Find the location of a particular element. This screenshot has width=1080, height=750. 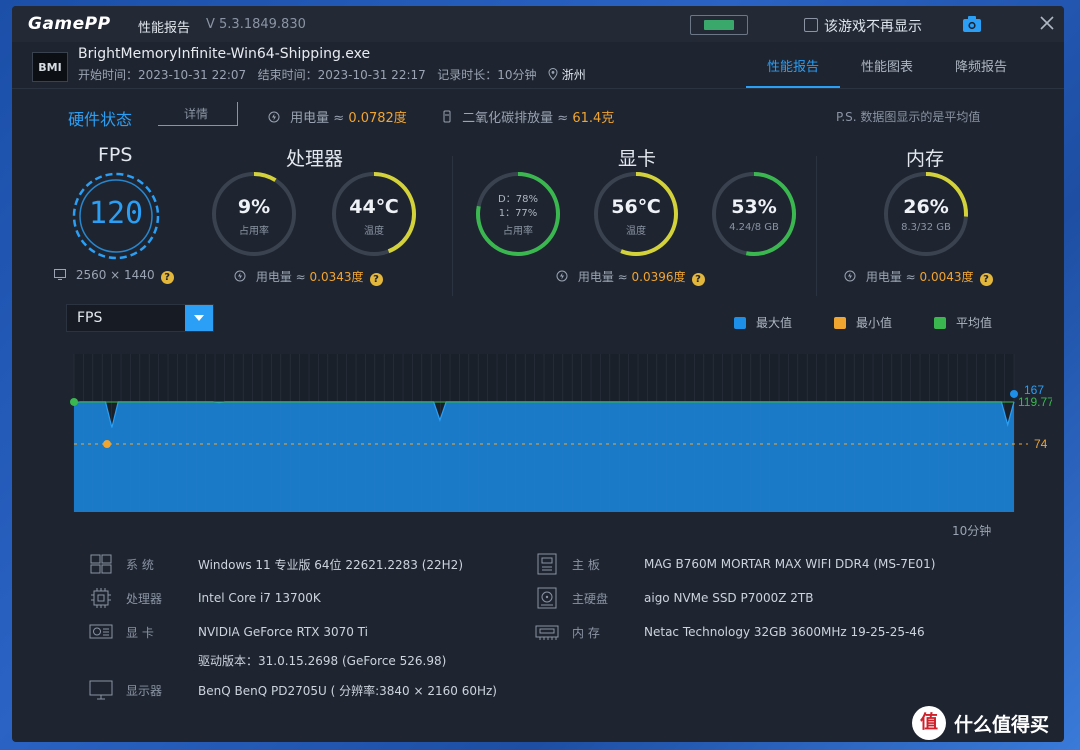

mini-mode-icon is located at coordinates (719, 25).